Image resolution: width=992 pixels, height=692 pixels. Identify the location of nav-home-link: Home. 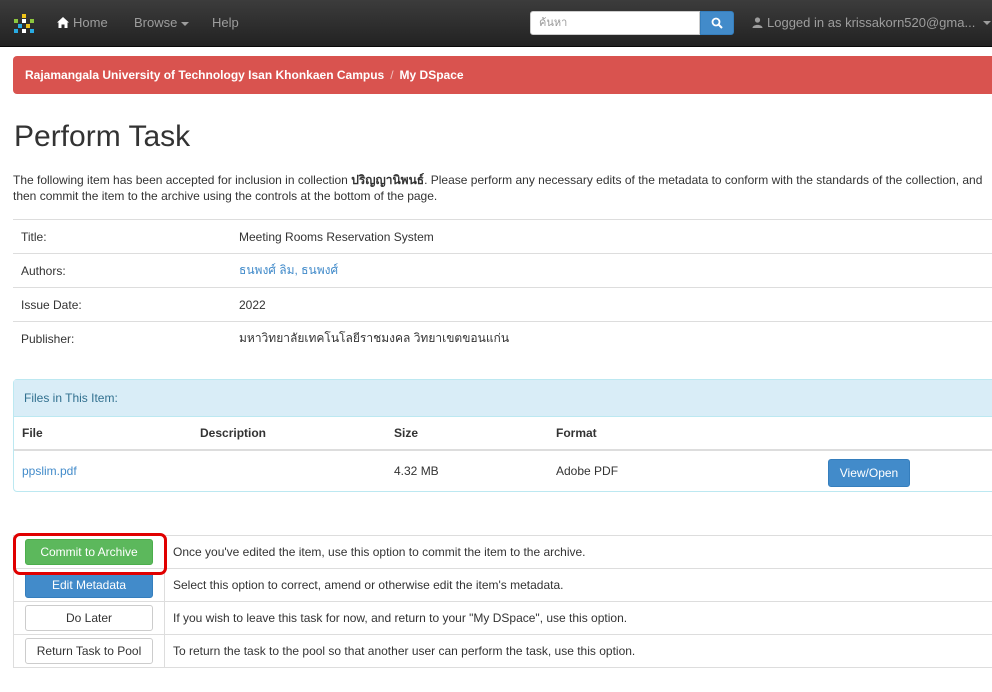
(82, 22).